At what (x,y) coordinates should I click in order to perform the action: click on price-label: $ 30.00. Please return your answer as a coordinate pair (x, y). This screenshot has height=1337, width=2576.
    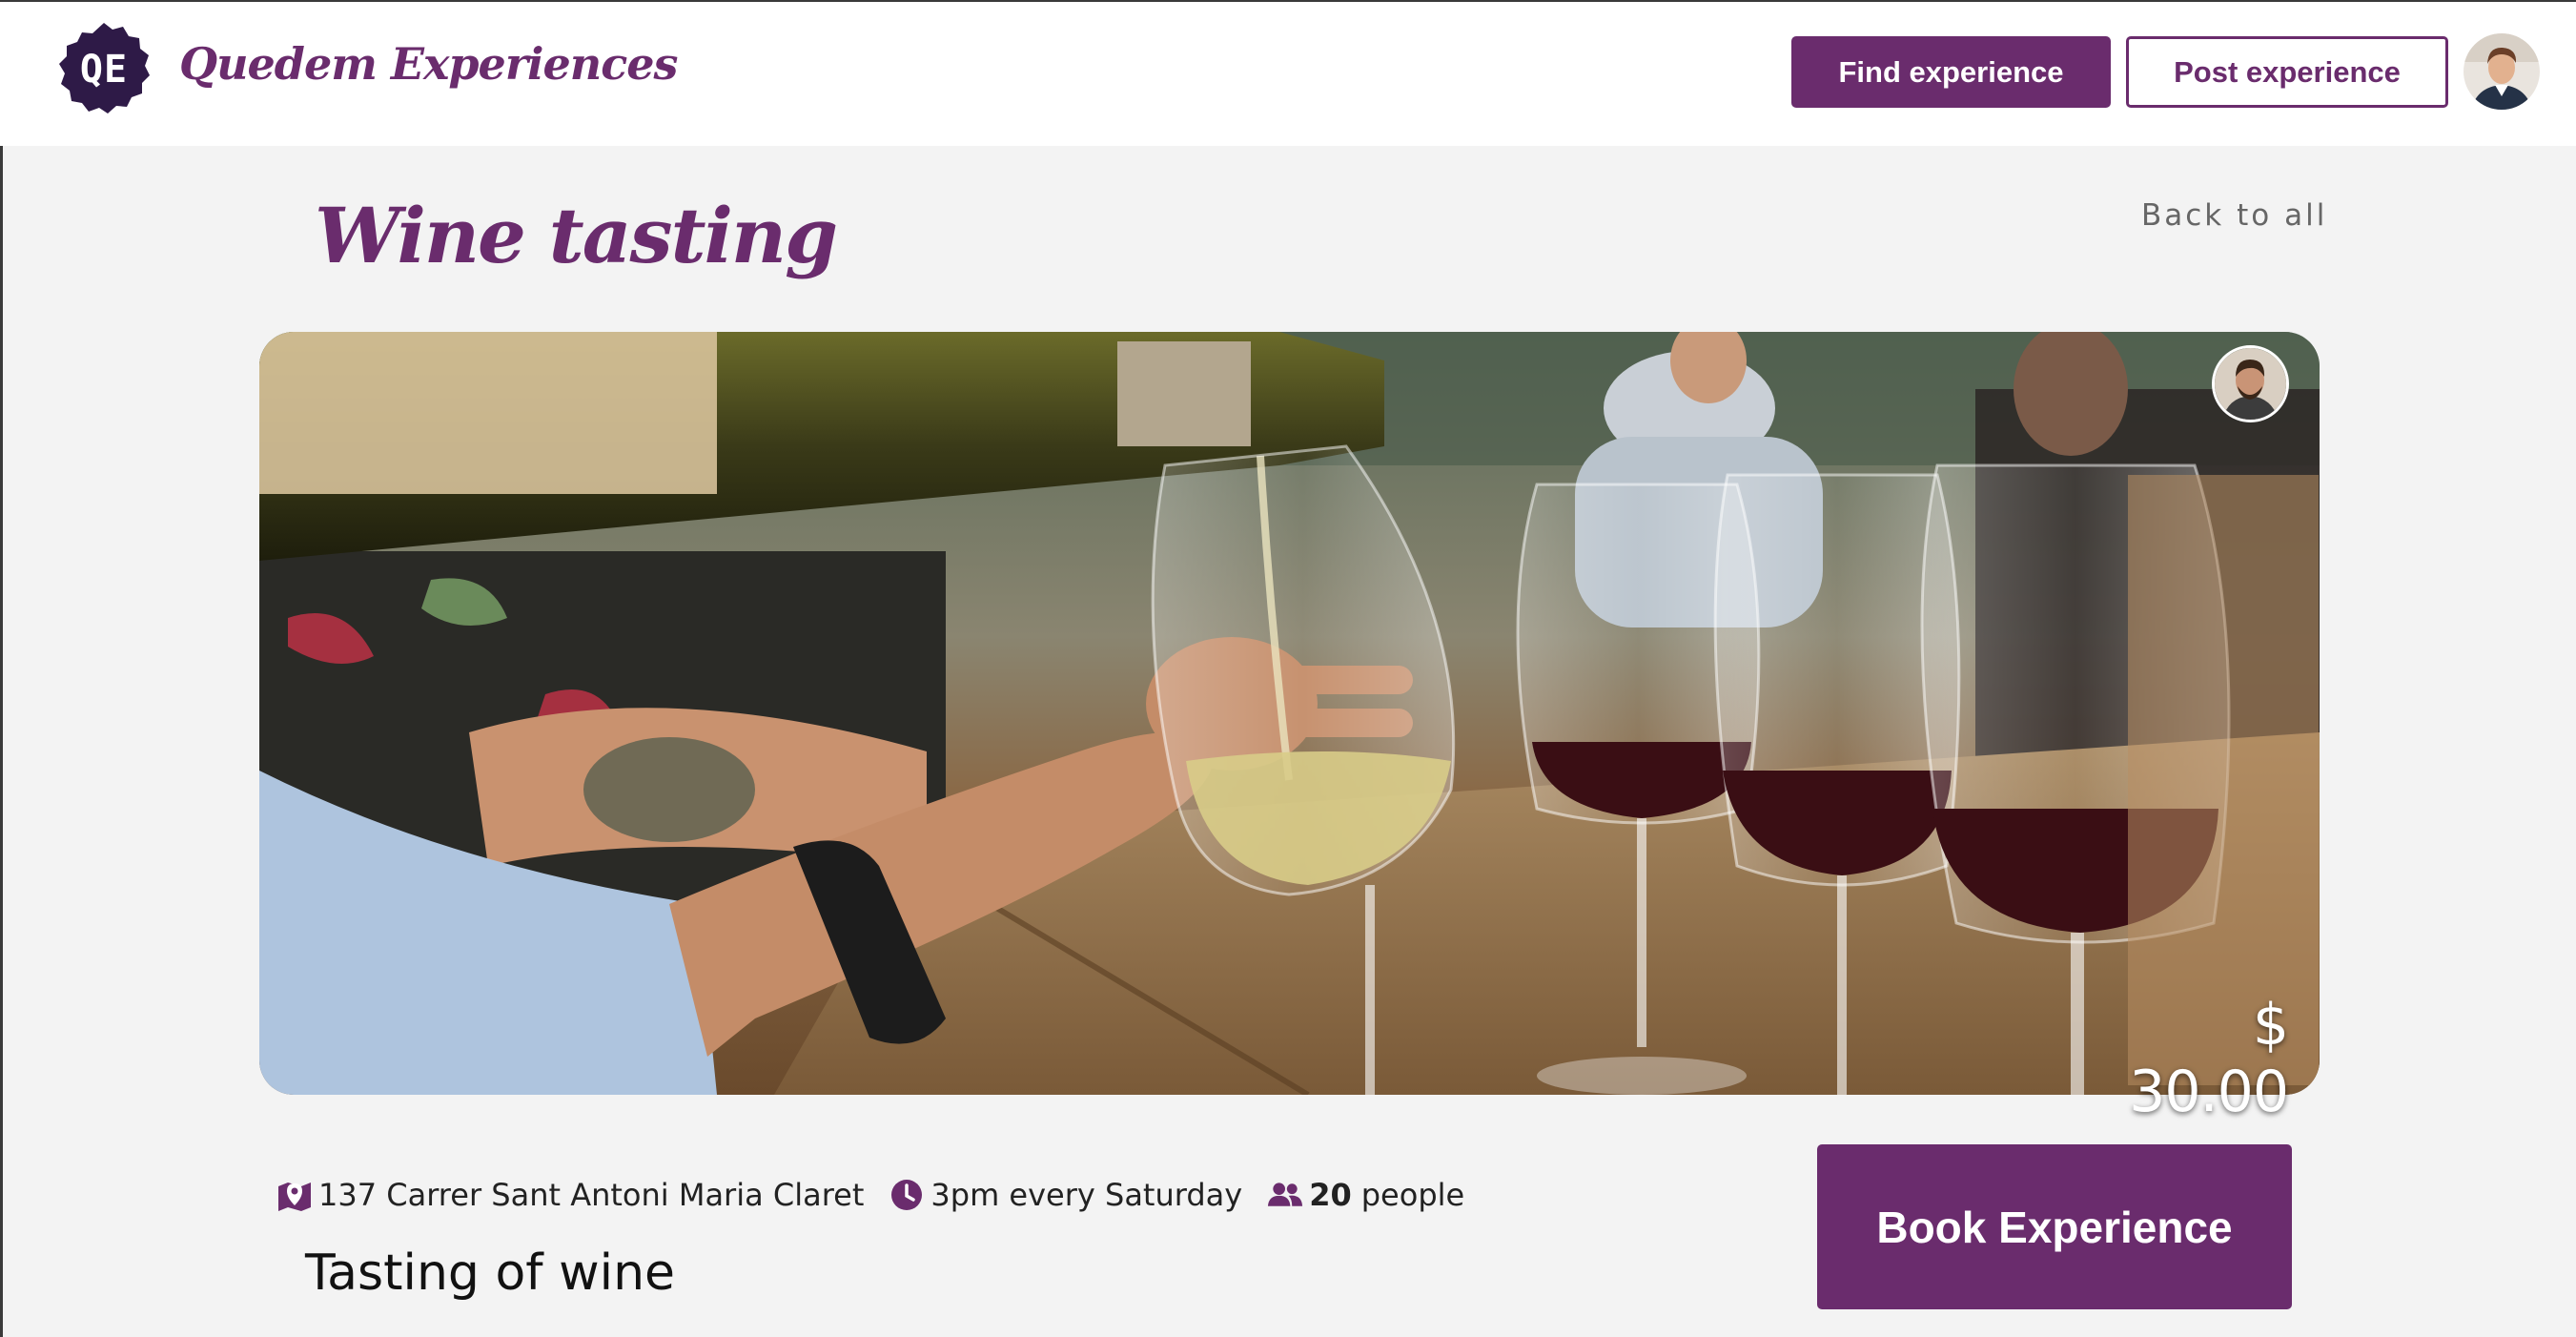
    Looking at the image, I should click on (2209, 1058).